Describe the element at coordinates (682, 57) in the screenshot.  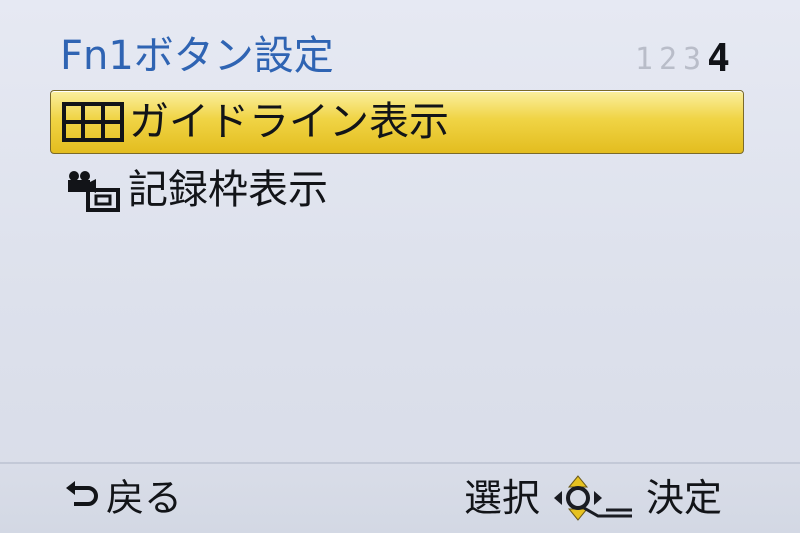
I see `page-indicator: 1 2 3 4` at that location.